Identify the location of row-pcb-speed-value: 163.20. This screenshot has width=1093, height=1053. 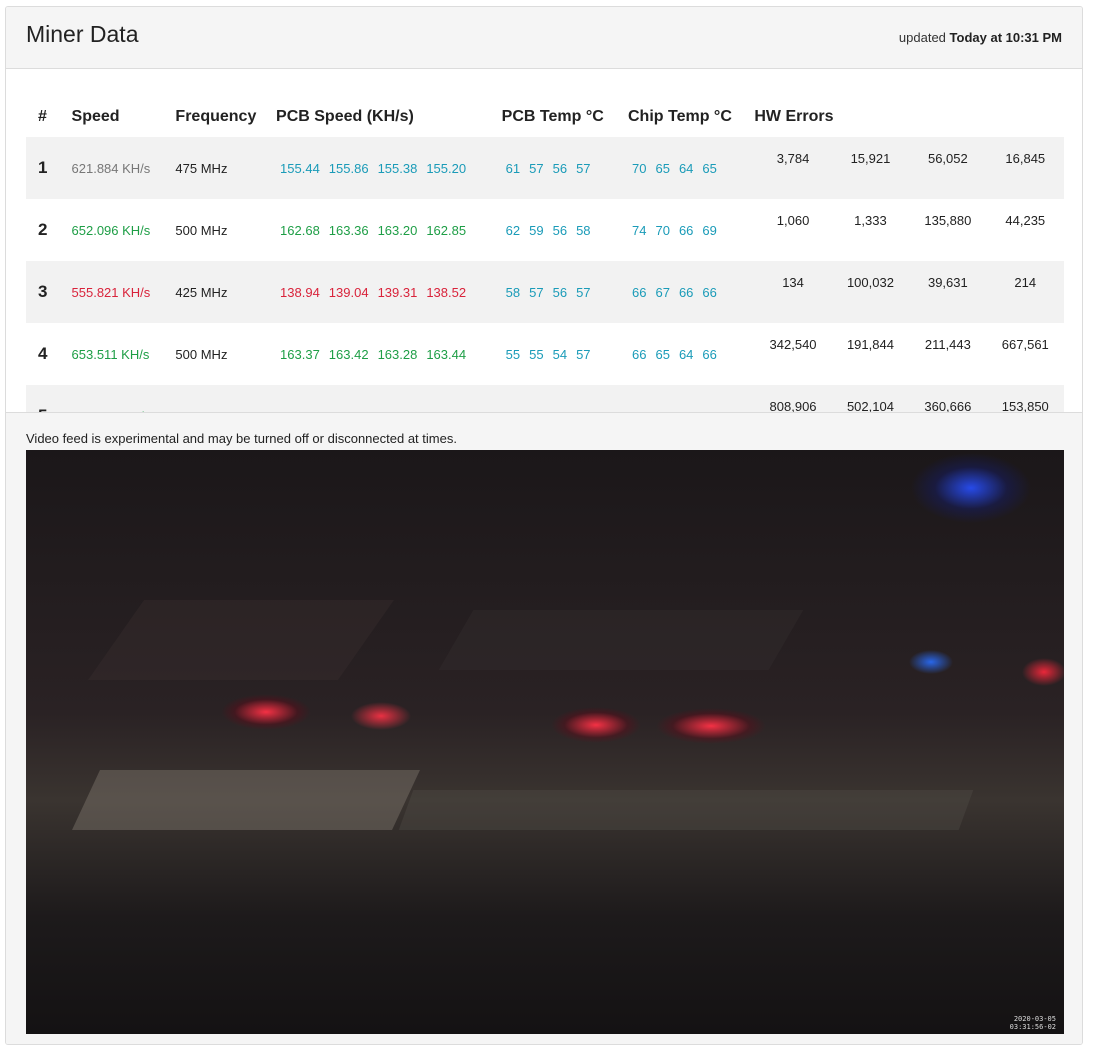
(397, 230).